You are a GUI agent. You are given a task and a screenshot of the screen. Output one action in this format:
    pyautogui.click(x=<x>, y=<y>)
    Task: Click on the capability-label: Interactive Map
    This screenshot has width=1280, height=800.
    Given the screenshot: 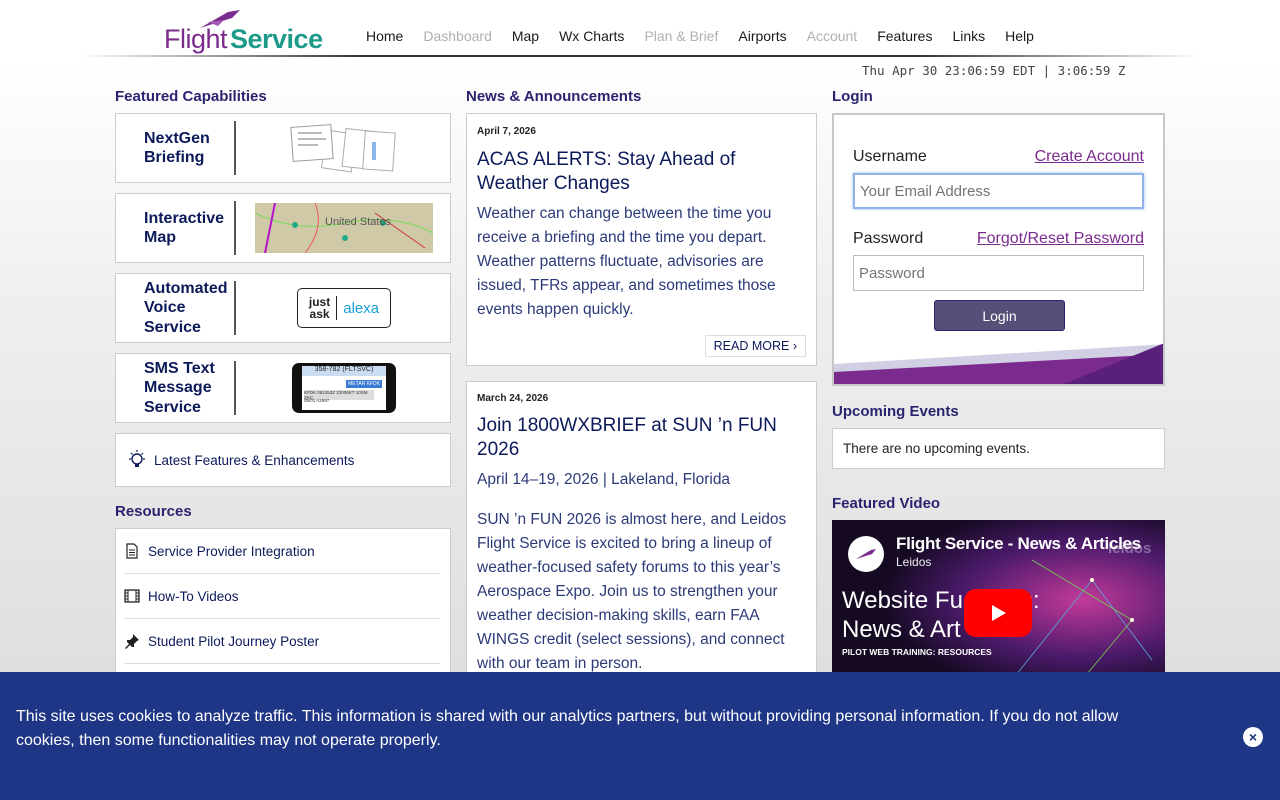 What is the action you would take?
    pyautogui.click(x=184, y=228)
    